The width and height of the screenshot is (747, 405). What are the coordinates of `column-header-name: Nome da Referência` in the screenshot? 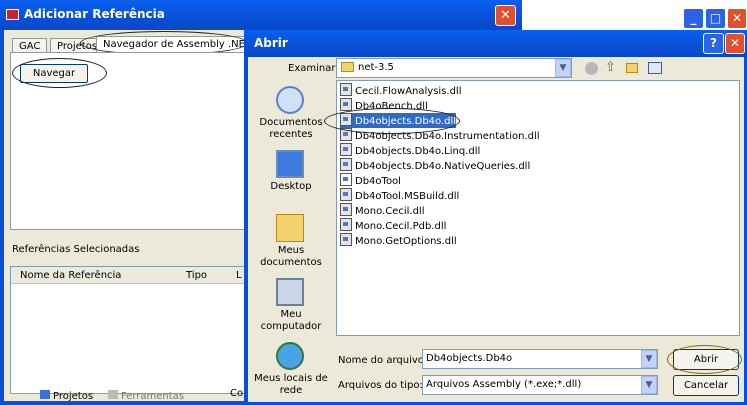 It's located at (70, 275).